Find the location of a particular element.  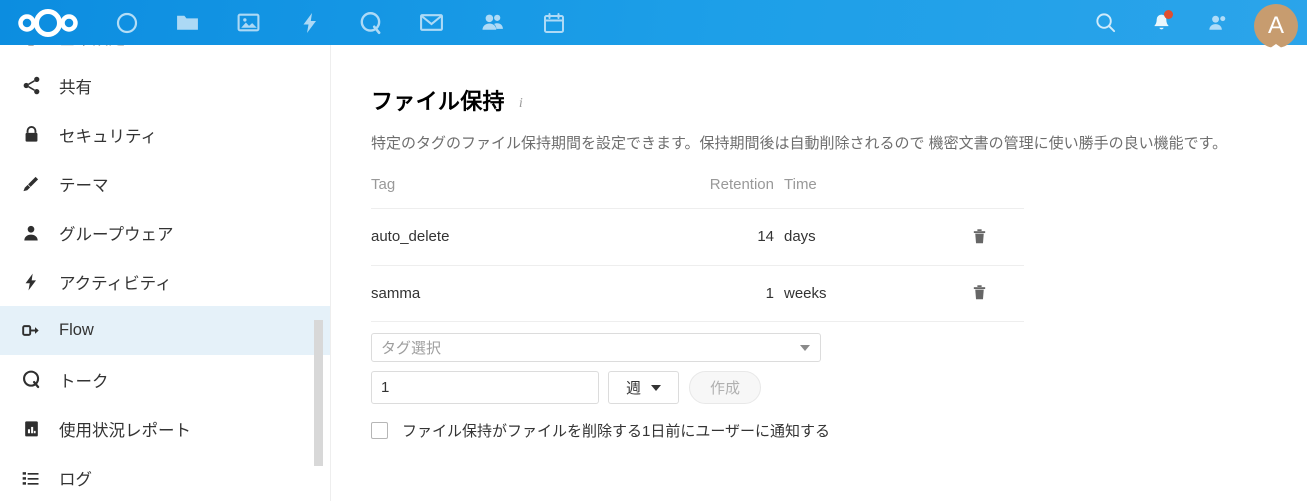

sidebar-item-label: アクティビティ is located at coordinates (115, 283).